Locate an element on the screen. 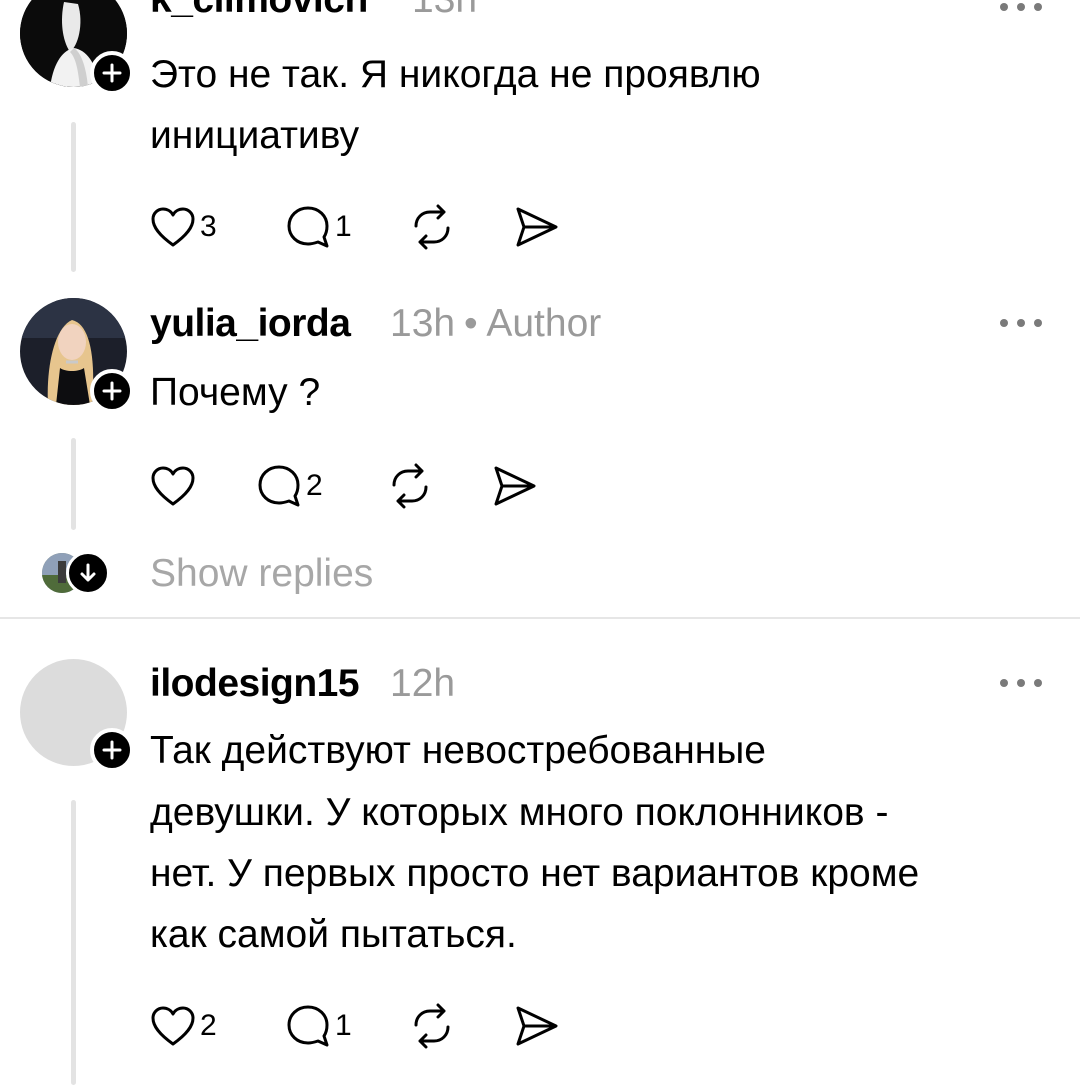  post-text-line: Так действуют невостребованные is located at coordinates (458, 750).